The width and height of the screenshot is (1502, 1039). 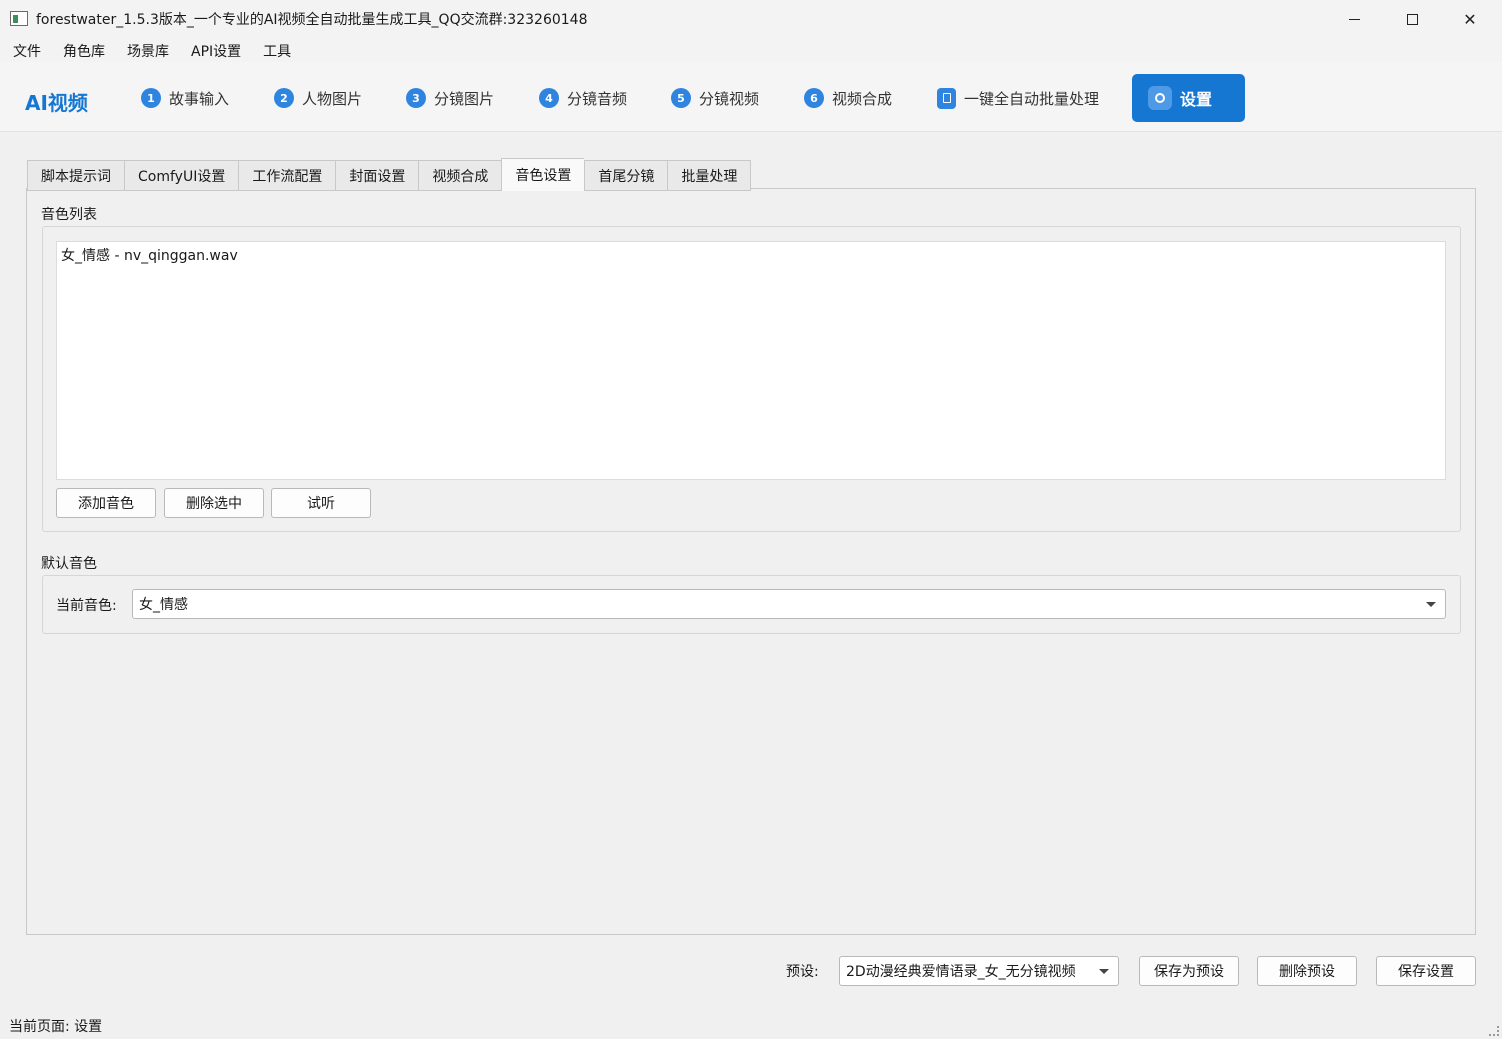 I want to click on minimize-button, so click(x=1354, y=19).